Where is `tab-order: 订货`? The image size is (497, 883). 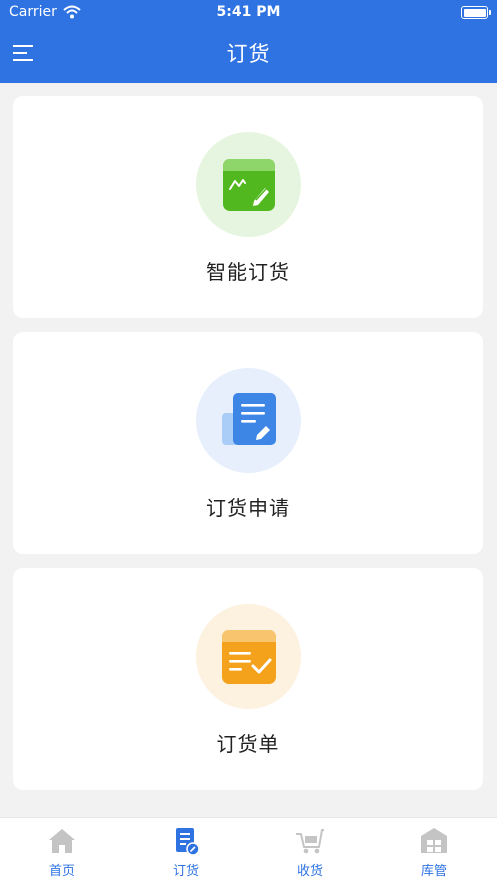 tab-order: 订货 is located at coordinates (186, 850).